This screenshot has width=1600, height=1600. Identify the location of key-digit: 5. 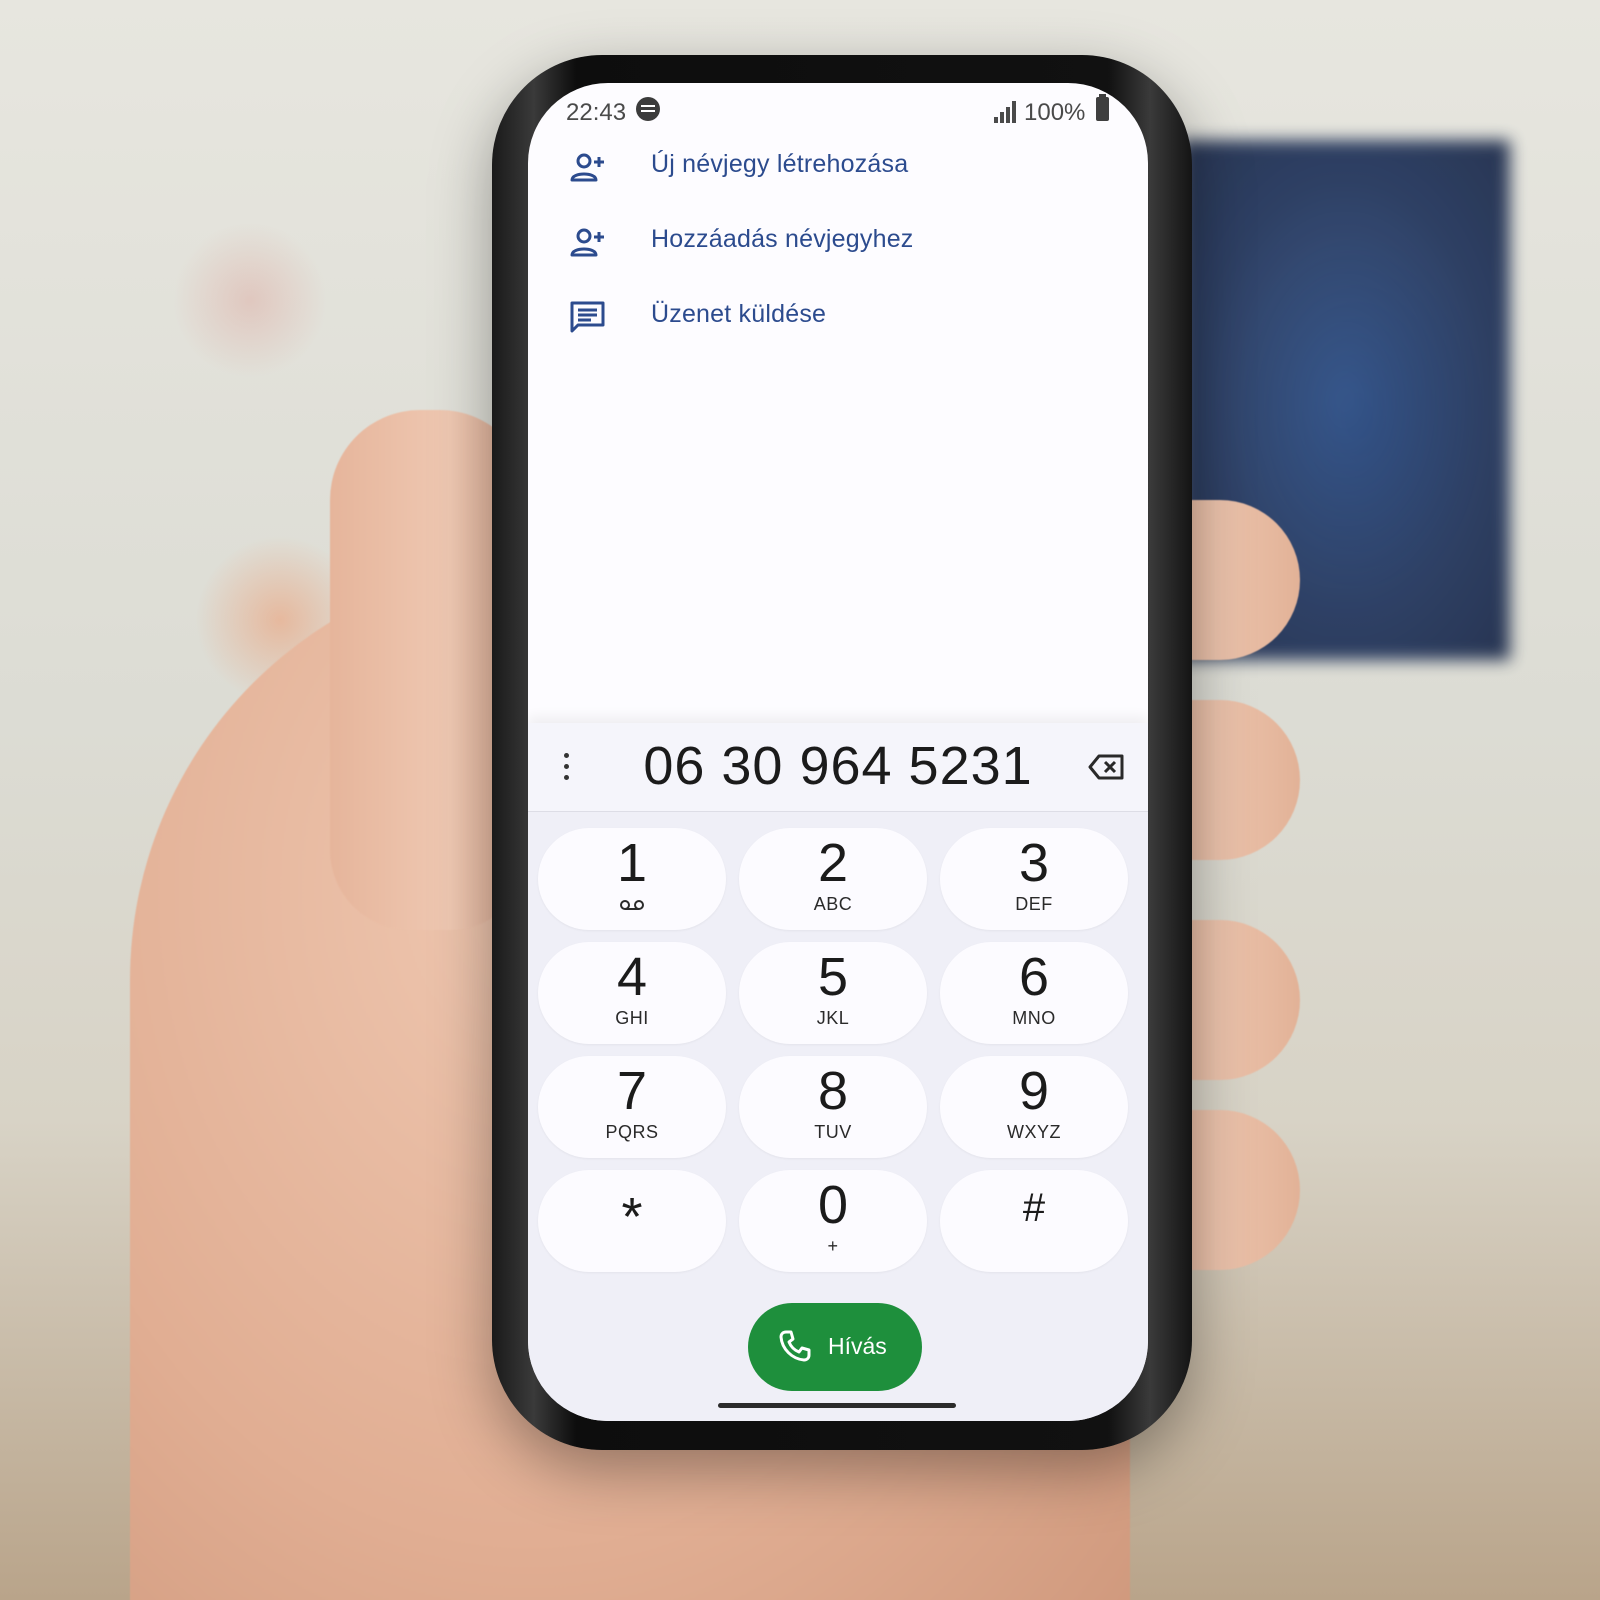
(833, 977).